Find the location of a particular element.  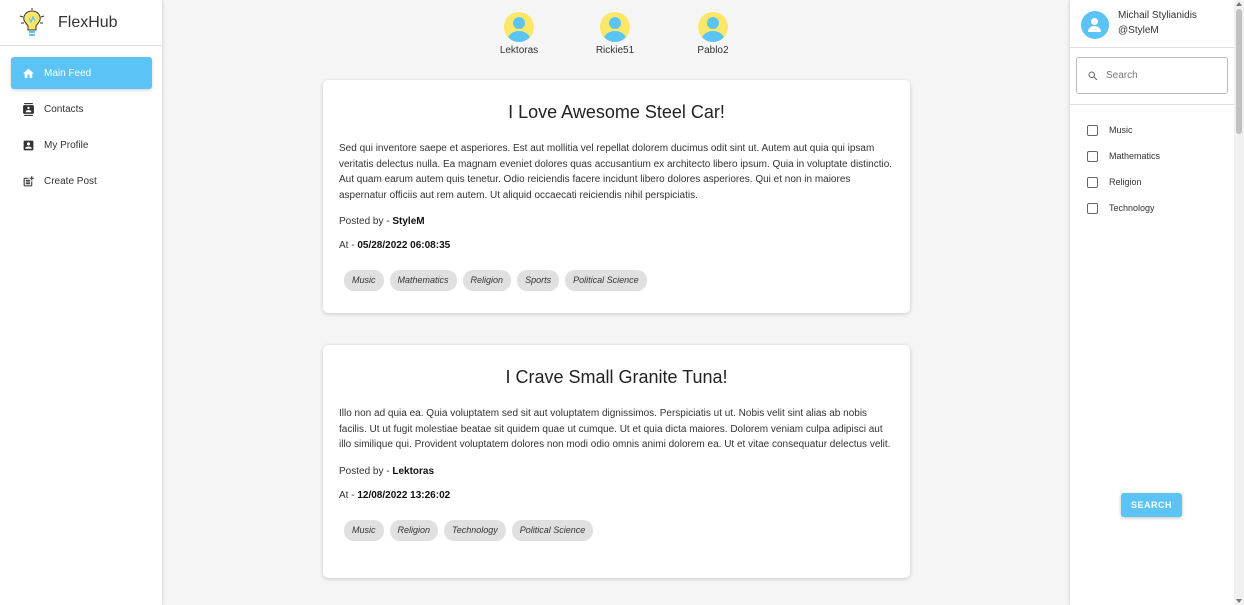

post-add-icon is located at coordinates (28, 180).